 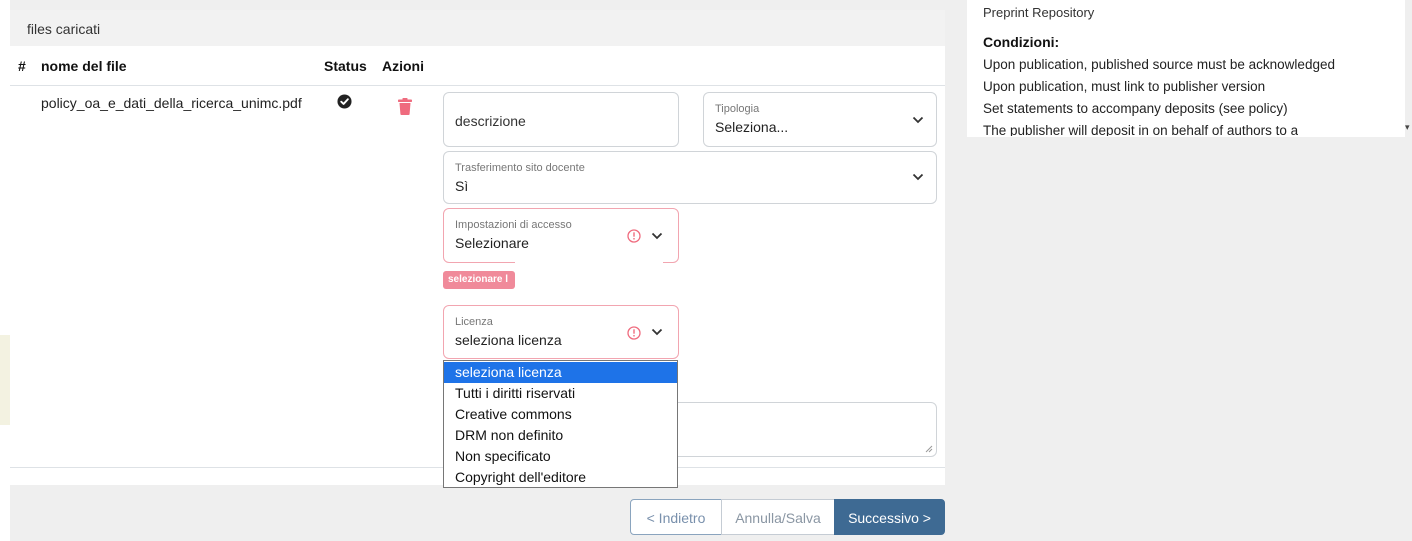 I want to click on files-card-header: files caricati, so click(x=477, y=28).